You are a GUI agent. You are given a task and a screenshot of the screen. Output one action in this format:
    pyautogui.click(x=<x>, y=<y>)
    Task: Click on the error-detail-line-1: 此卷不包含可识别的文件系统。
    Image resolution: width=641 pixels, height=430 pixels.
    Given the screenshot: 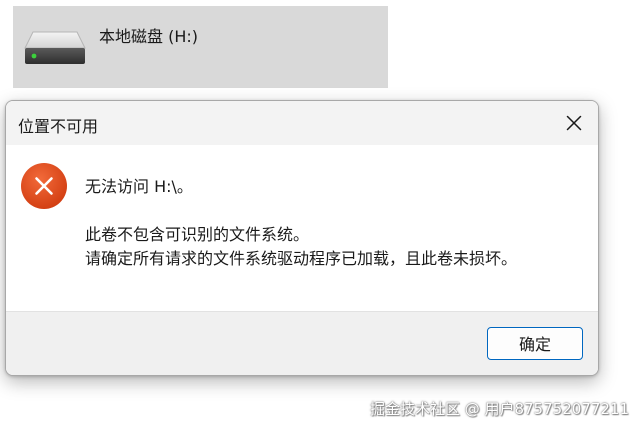 What is the action you would take?
    pyautogui.click(x=197, y=234)
    